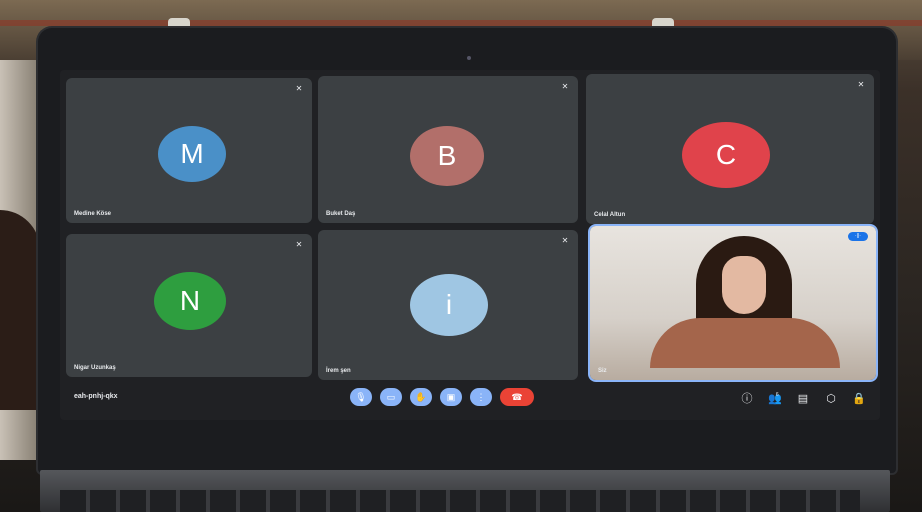 Image resolution: width=922 pixels, height=512 pixels. I want to click on camera-icon: ▭, so click(391, 397).